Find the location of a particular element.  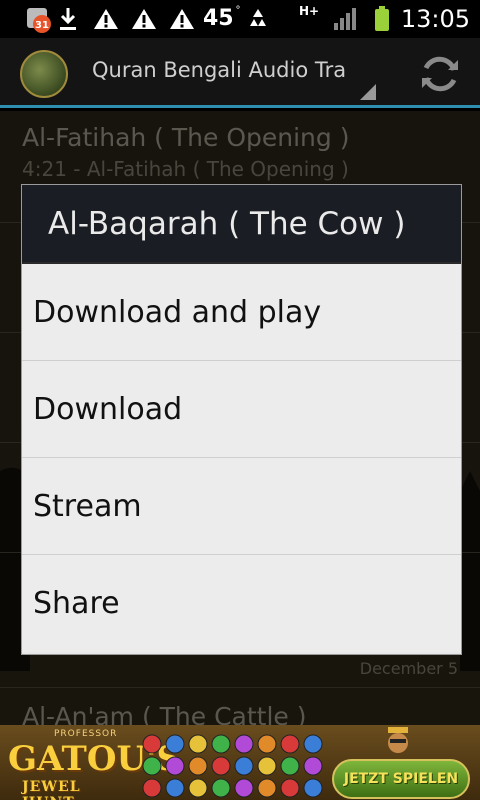

refresh-icon is located at coordinates (440, 74).